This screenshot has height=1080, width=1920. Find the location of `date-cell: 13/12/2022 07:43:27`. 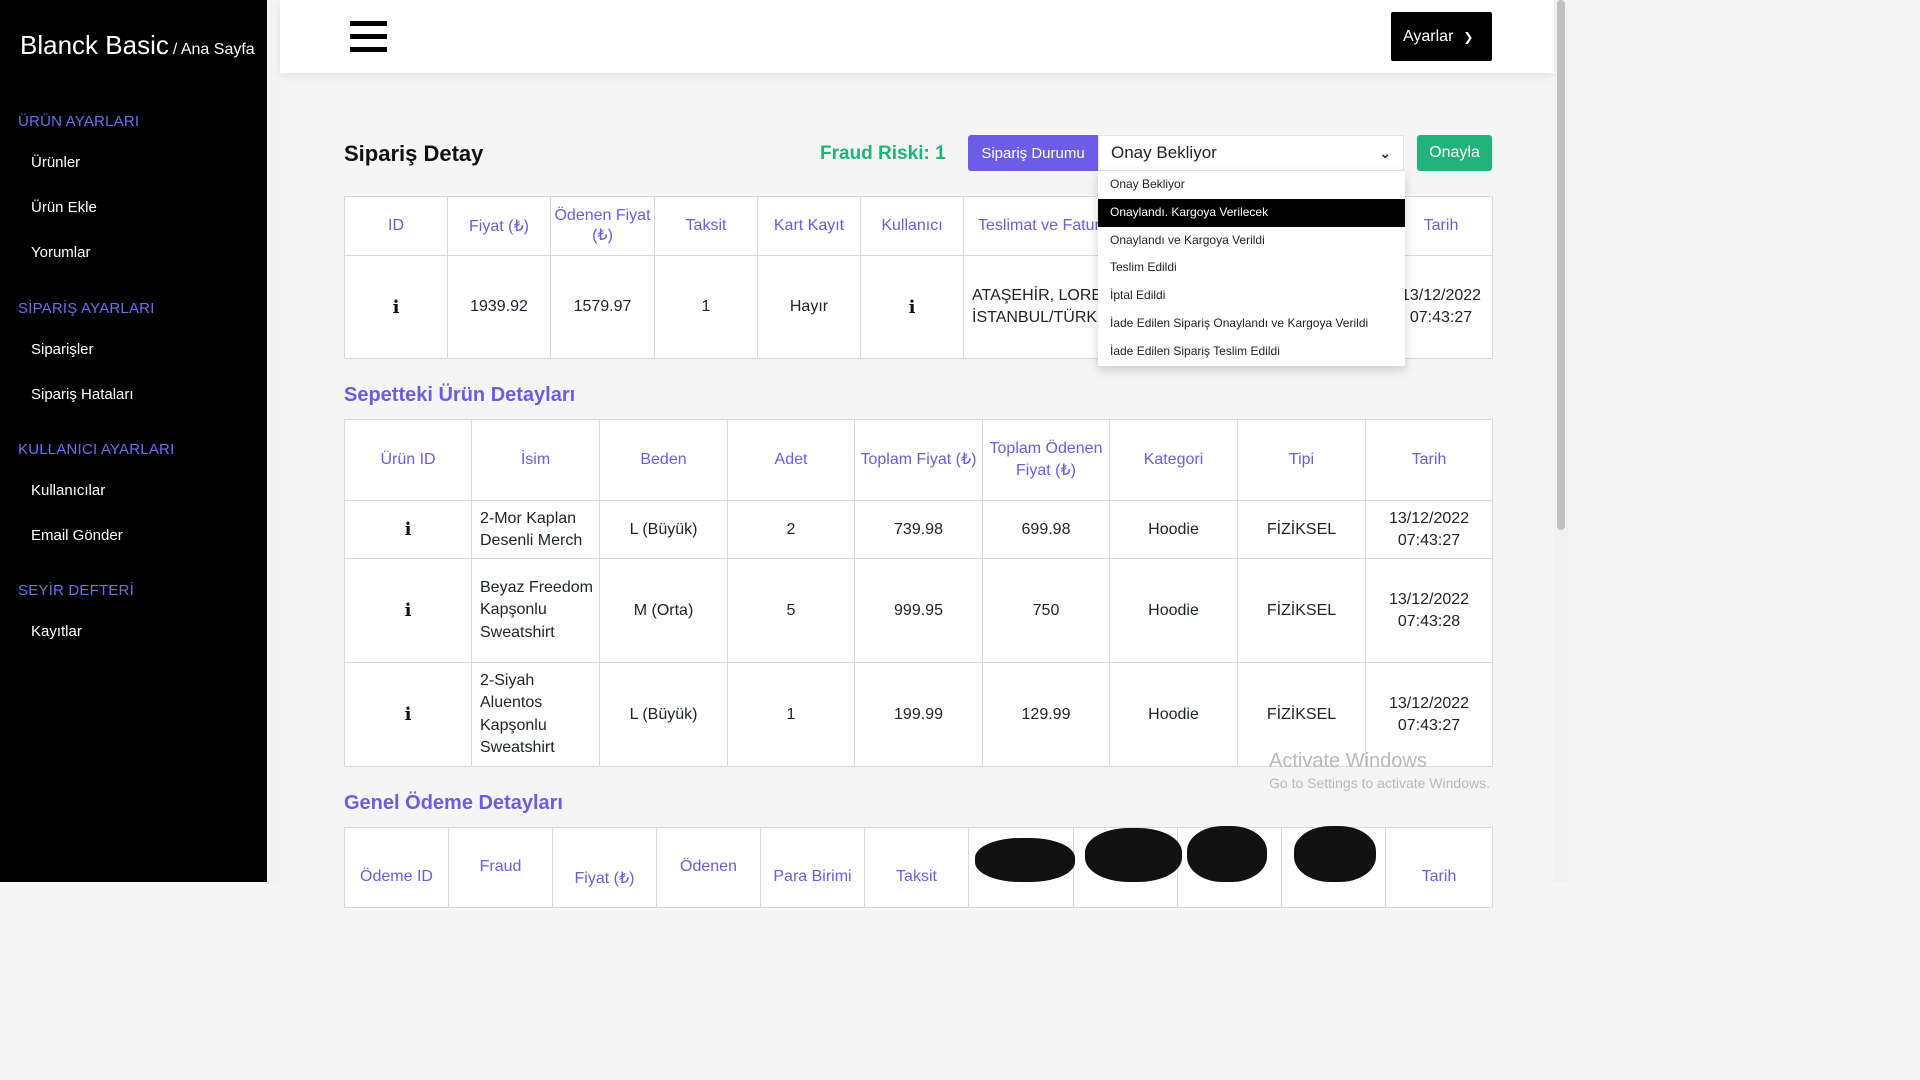

date-cell: 13/12/2022 07:43:27 is located at coordinates (1429, 529).